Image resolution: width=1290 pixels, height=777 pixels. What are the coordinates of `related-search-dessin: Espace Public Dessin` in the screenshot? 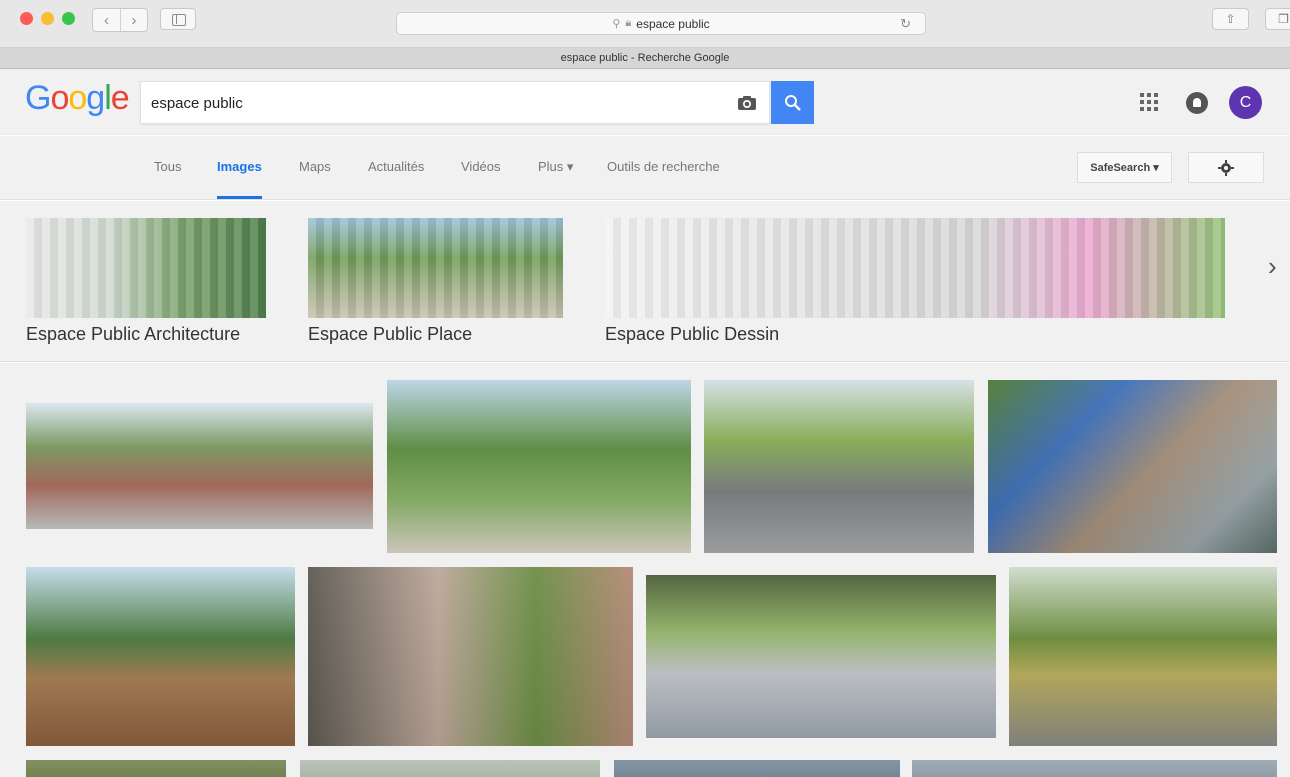 It's located at (915, 281).